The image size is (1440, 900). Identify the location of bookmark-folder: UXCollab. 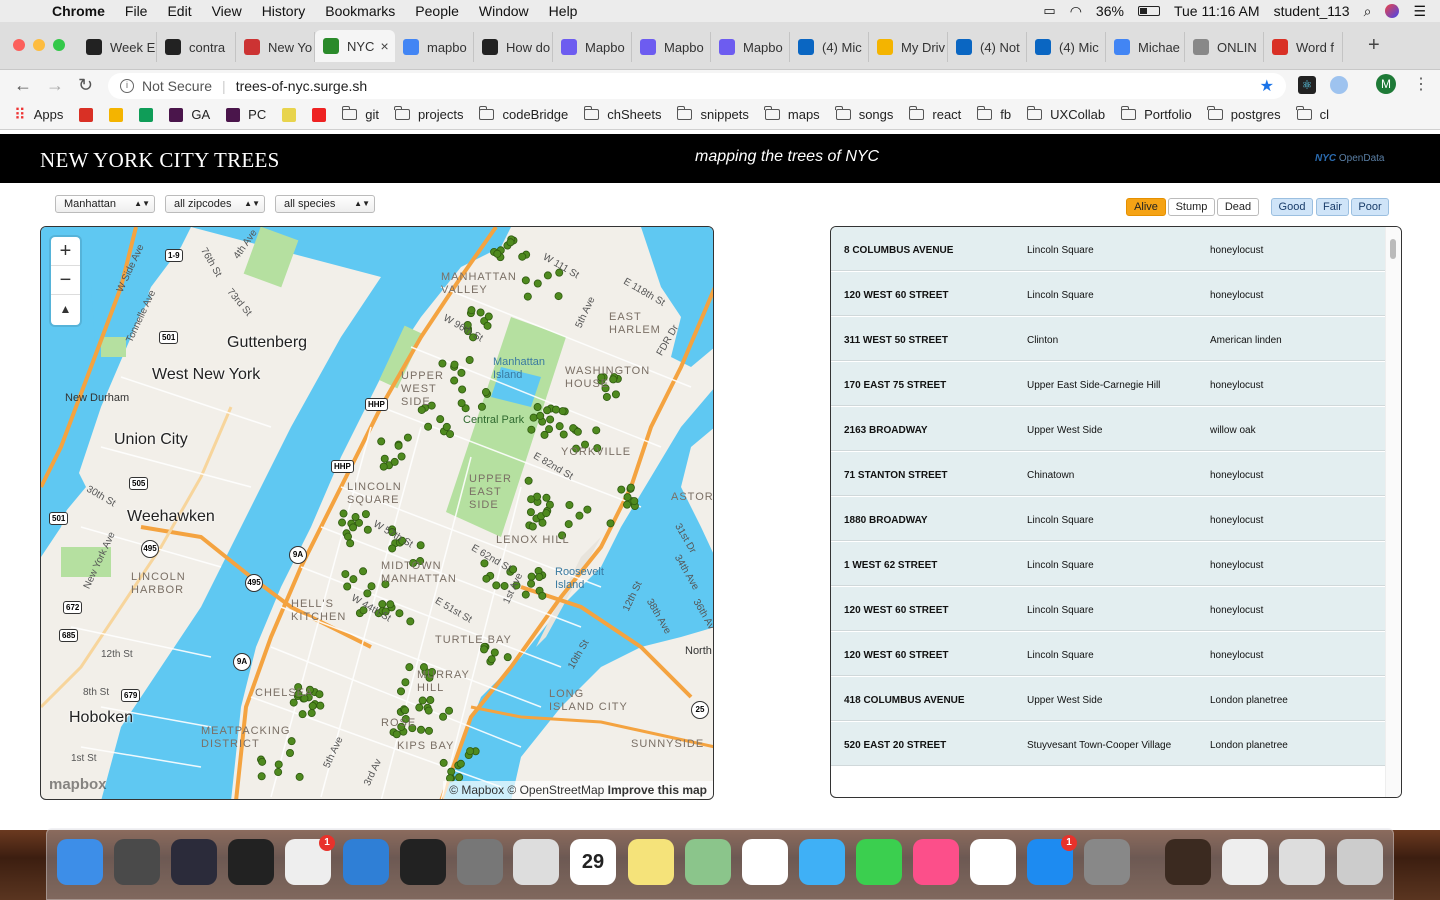
(1065, 114).